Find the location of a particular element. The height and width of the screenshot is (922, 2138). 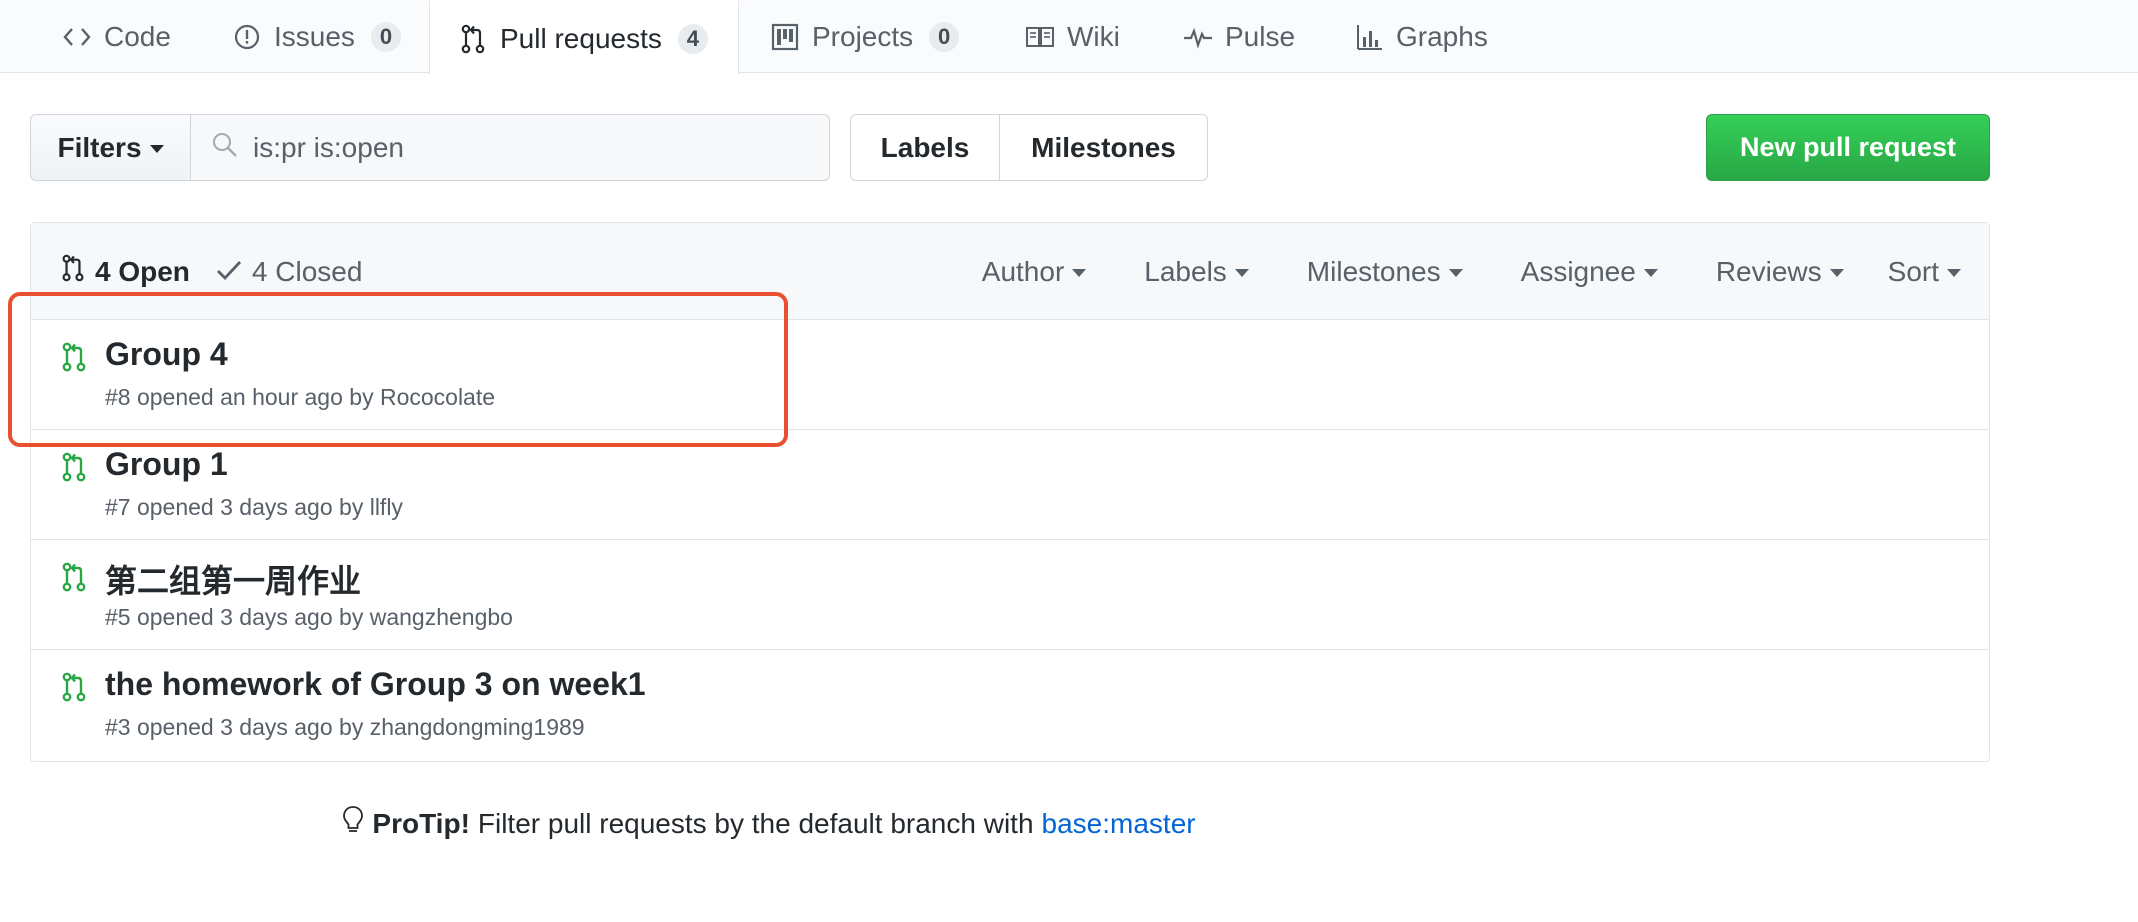

filters-dropdown-button: Filters is located at coordinates (110, 147).